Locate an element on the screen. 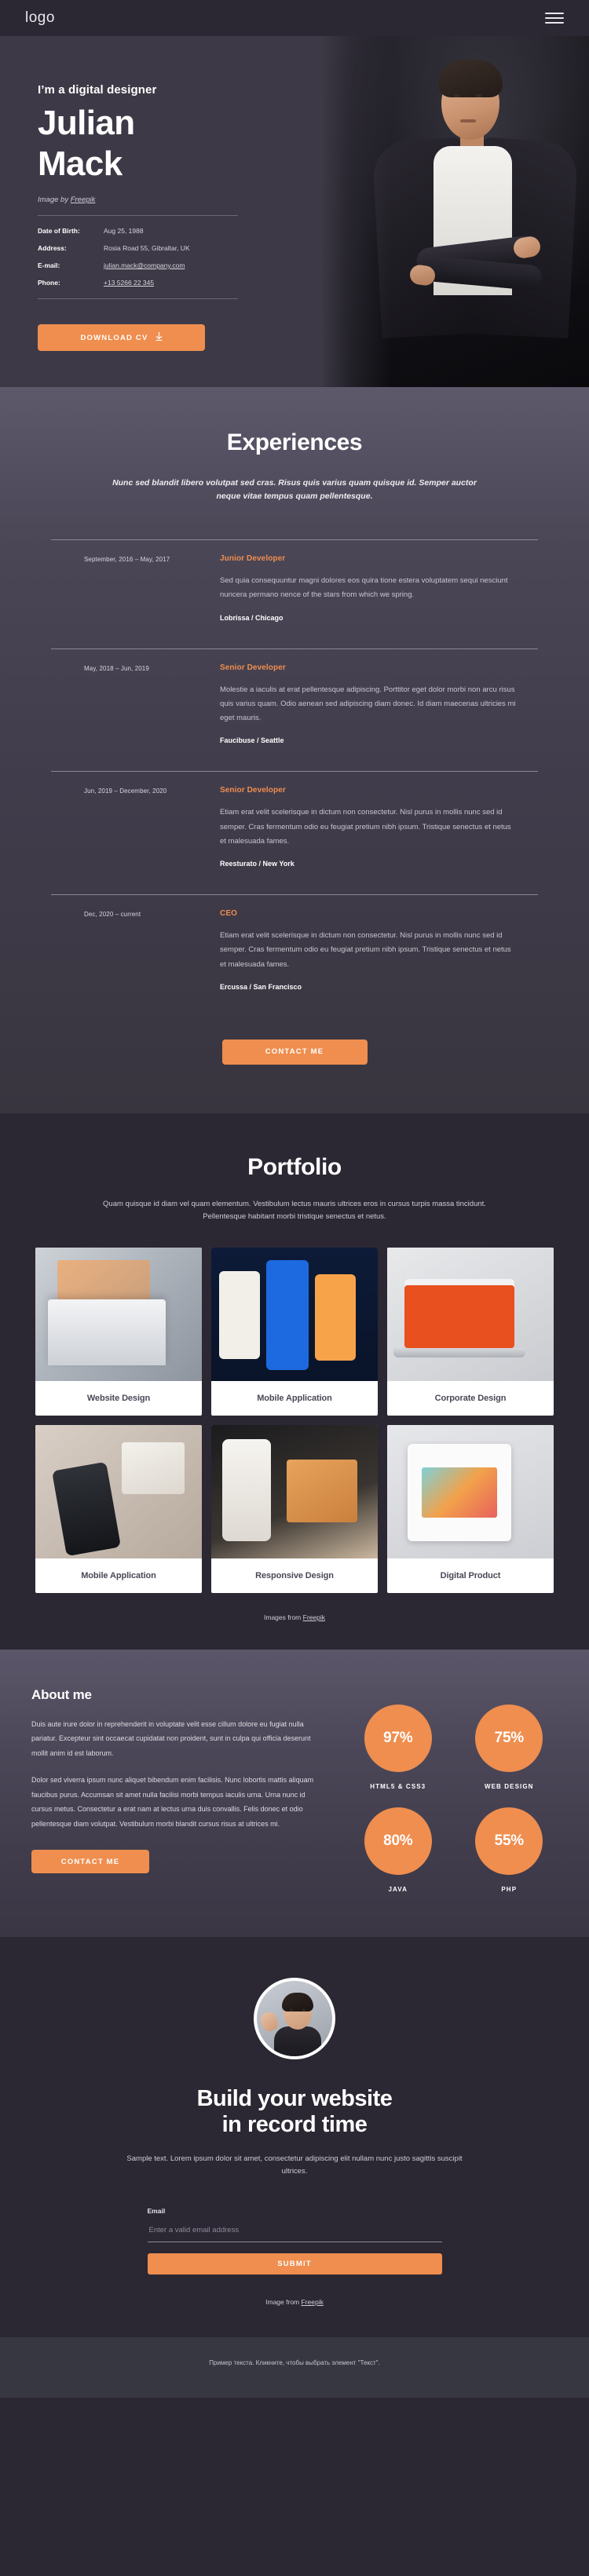  hero-portrait-photo is located at coordinates (455, 212).